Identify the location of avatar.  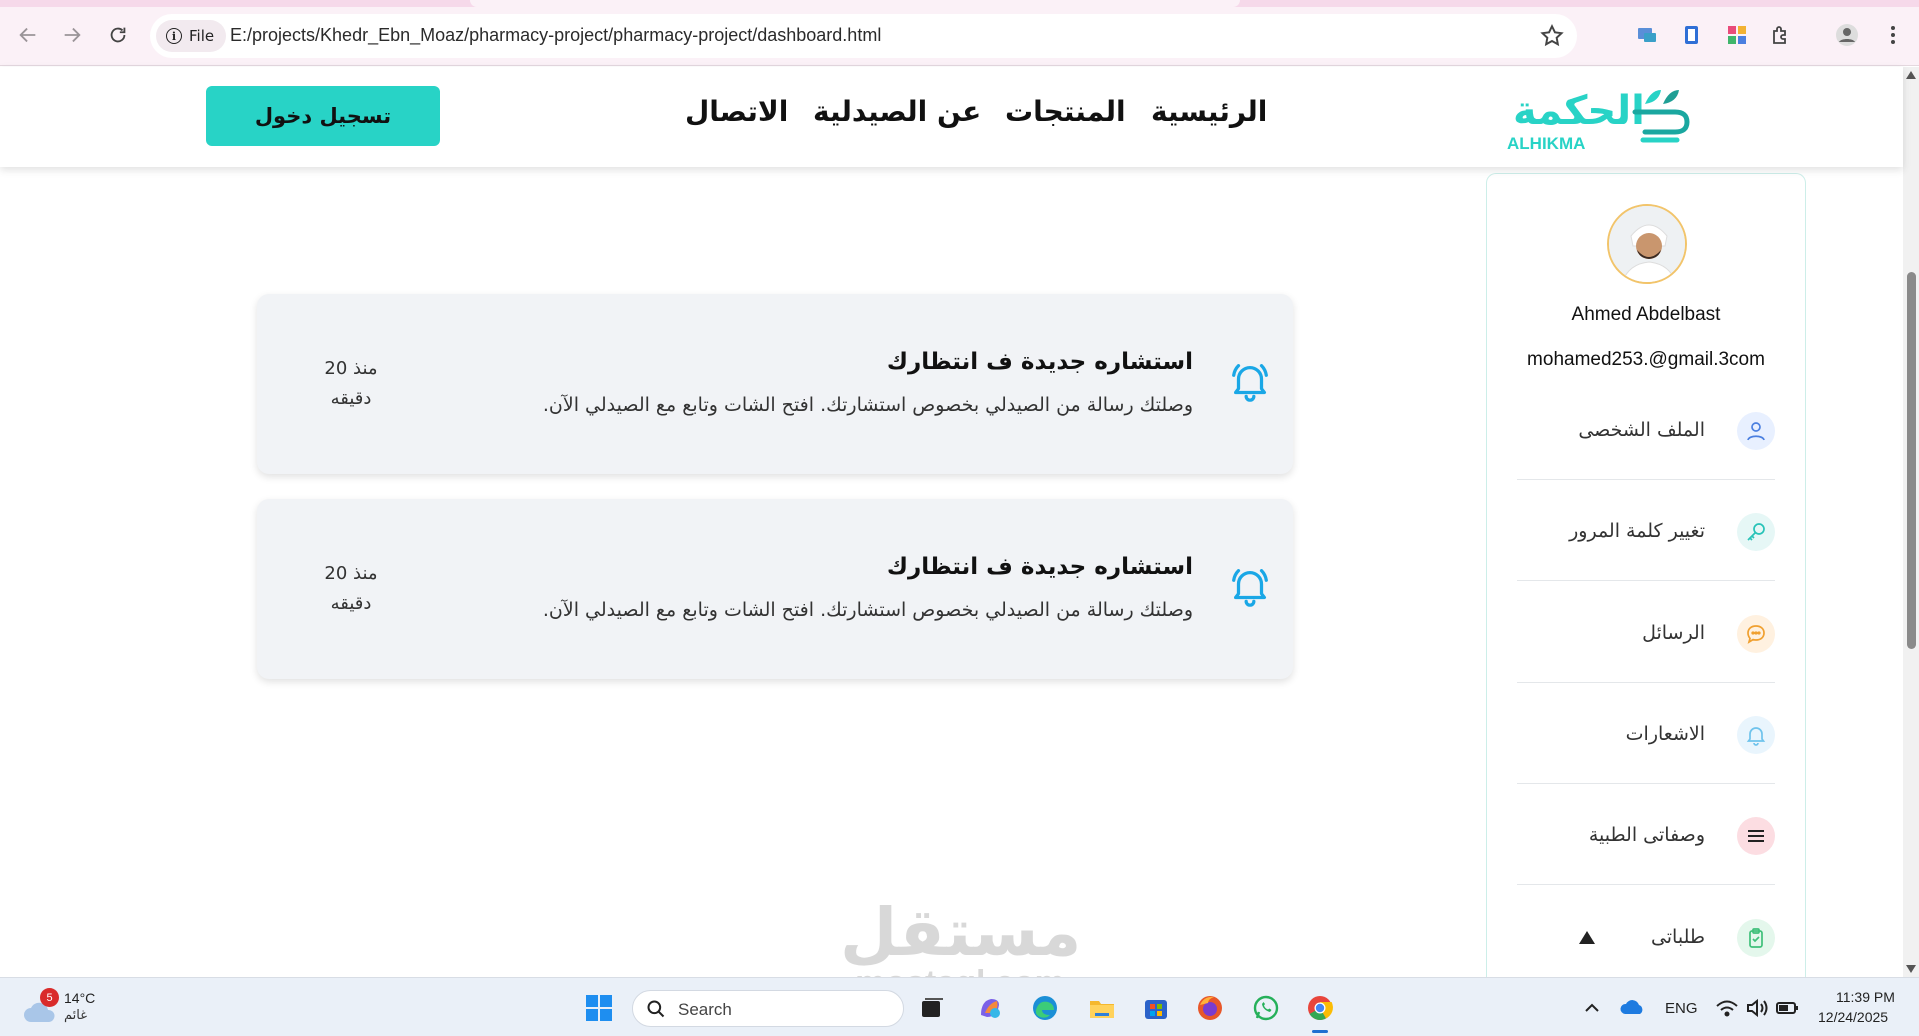
(1647, 244).